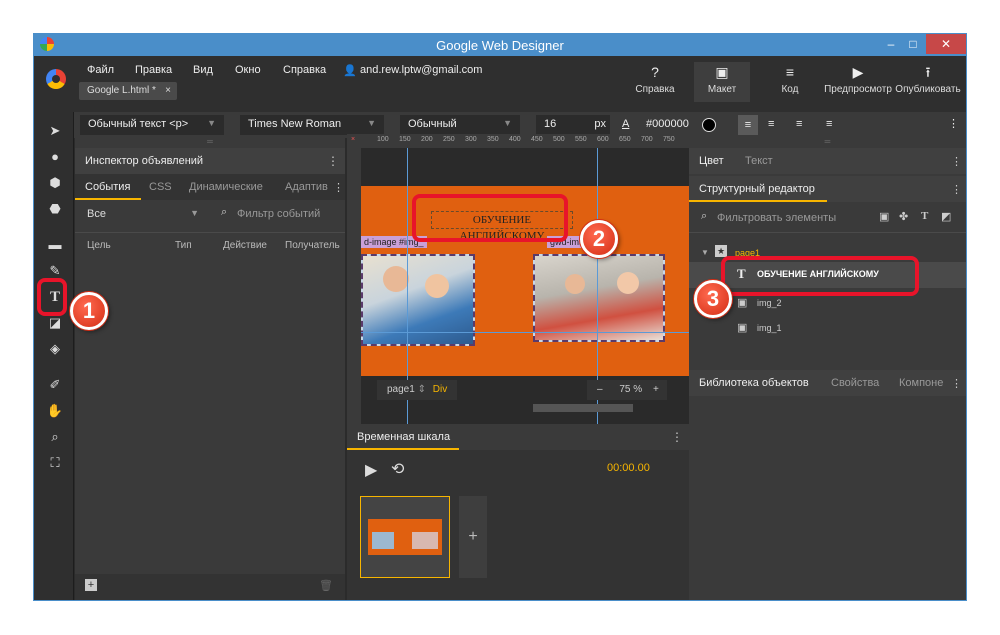 The height and width of the screenshot is (635, 1000). What do you see at coordinates (55, 209) in the screenshot?
I see `3d-object-tool-icon: ⬣` at bounding box center [55, 209].